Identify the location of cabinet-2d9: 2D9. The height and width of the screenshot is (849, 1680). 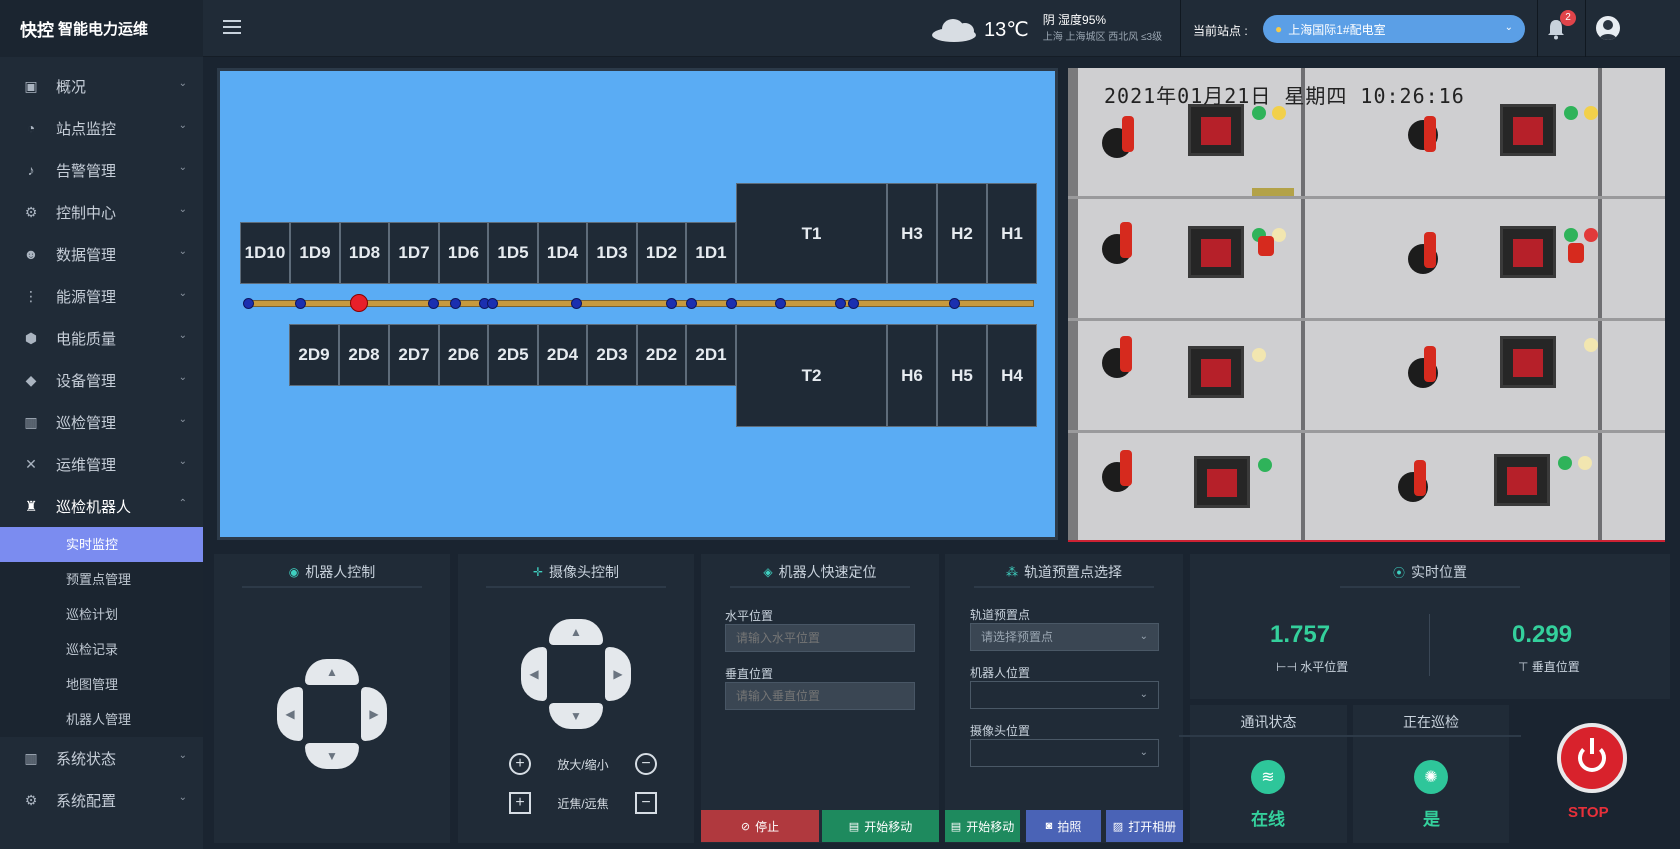
(314, 355).